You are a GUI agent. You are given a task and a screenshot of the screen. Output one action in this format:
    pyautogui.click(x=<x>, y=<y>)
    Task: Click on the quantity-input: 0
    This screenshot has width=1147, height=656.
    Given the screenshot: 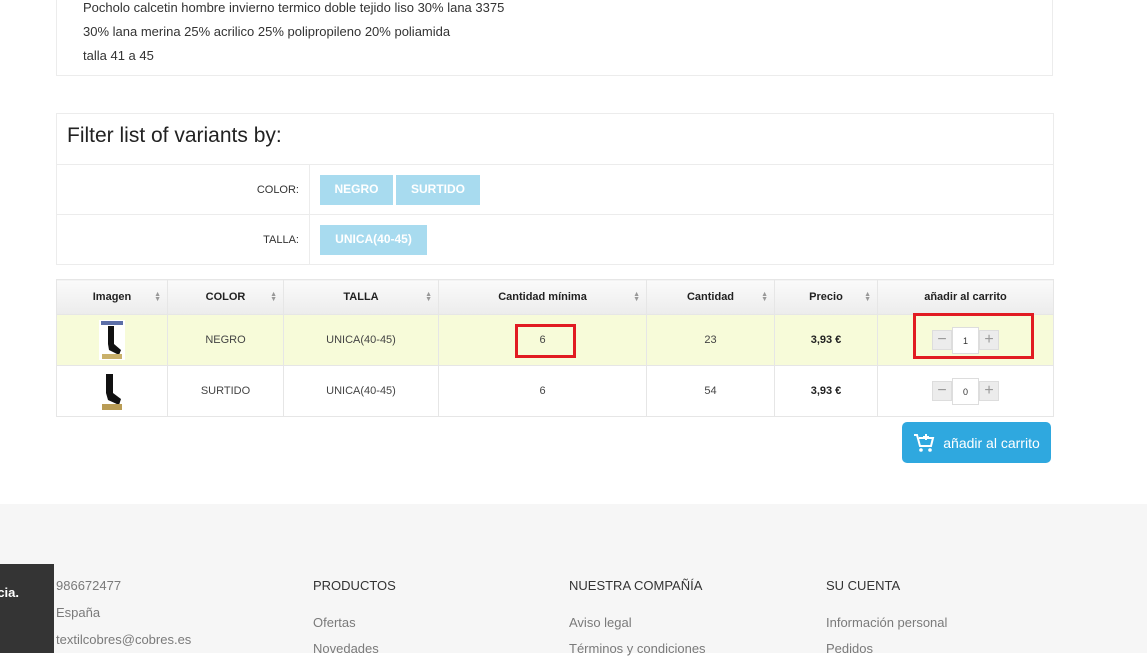 What is the action you would take?
    pyautogui.click(x=965, y=391)
    